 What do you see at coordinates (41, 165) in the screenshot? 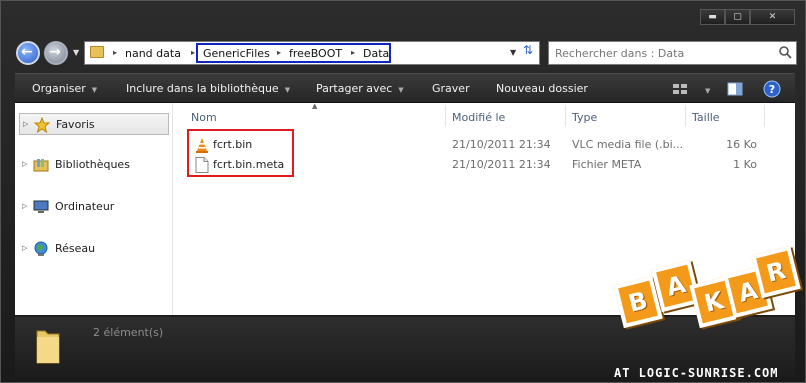
I see `library-icon` at bounding box center [41, 165].